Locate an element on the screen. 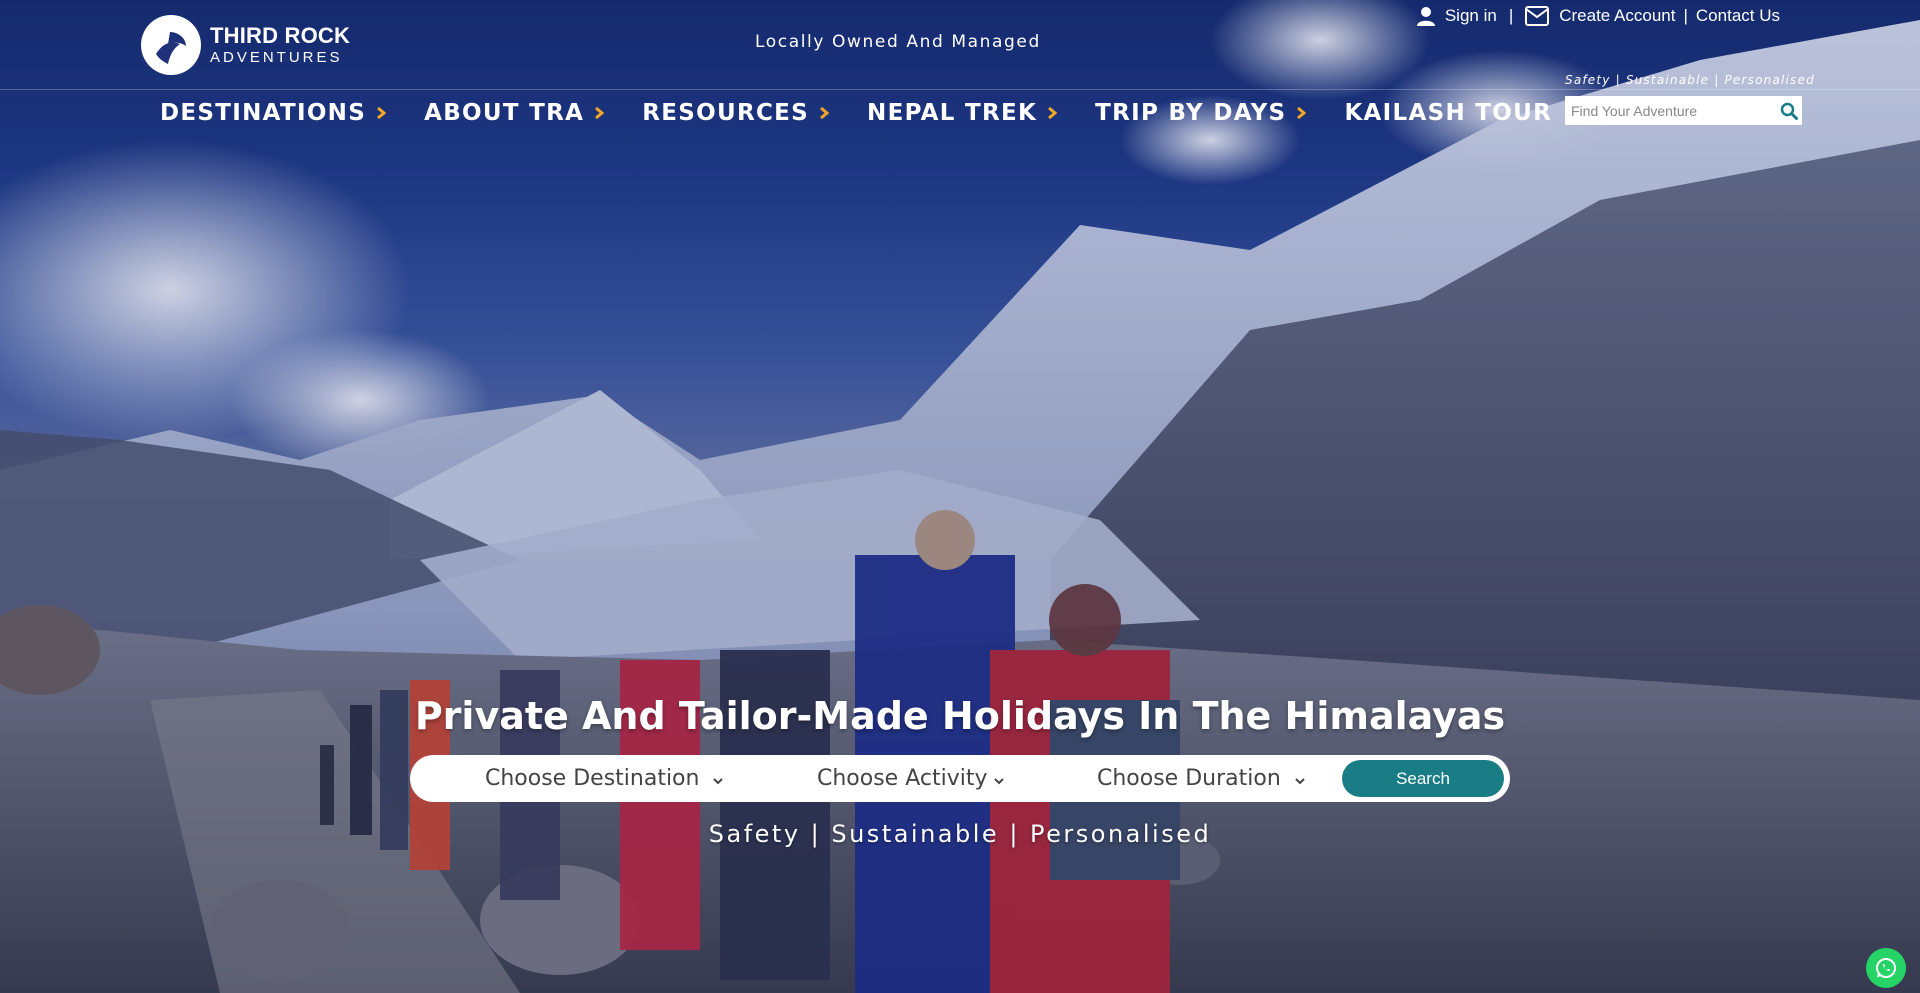  search-icon is located at coordinates (1789, 110).